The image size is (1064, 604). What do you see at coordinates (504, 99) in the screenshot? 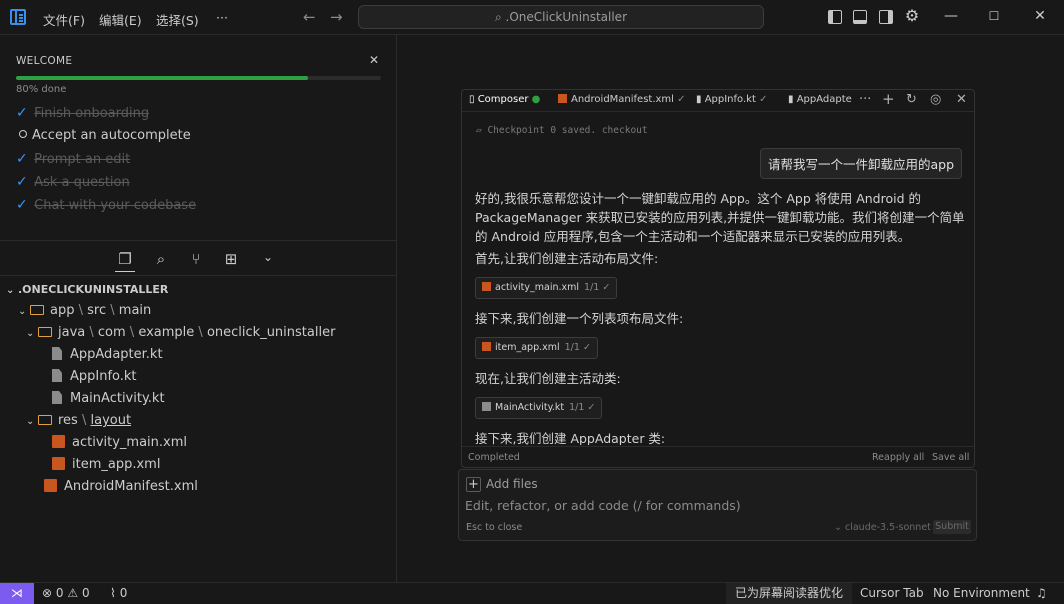
I see `tab-composer: ▯ Composer ●` at bounding box center [504, 99].